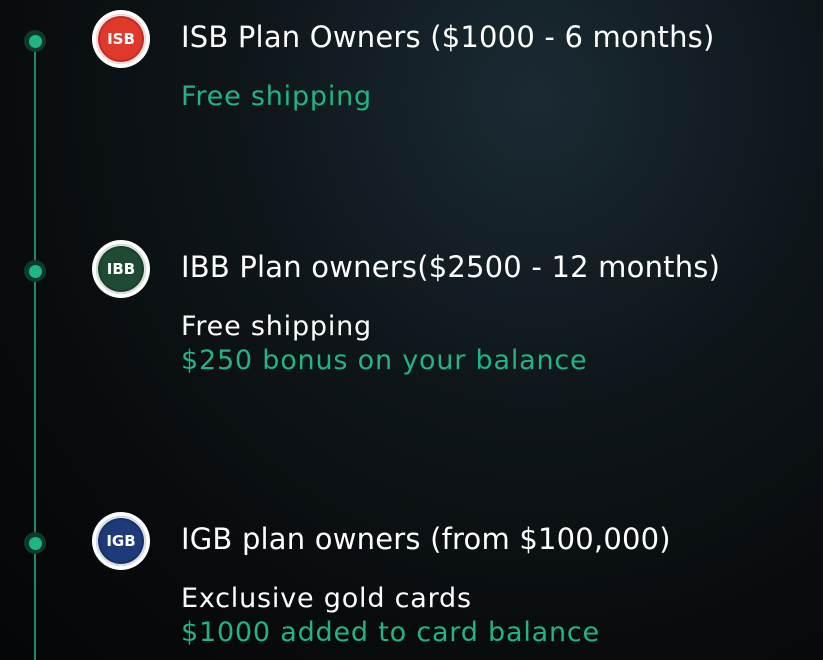  Describe the element at coordinates (384, 344) in the screenshot. I see `benefit-list: Free shipping $250 bonus on your balance` at that location.